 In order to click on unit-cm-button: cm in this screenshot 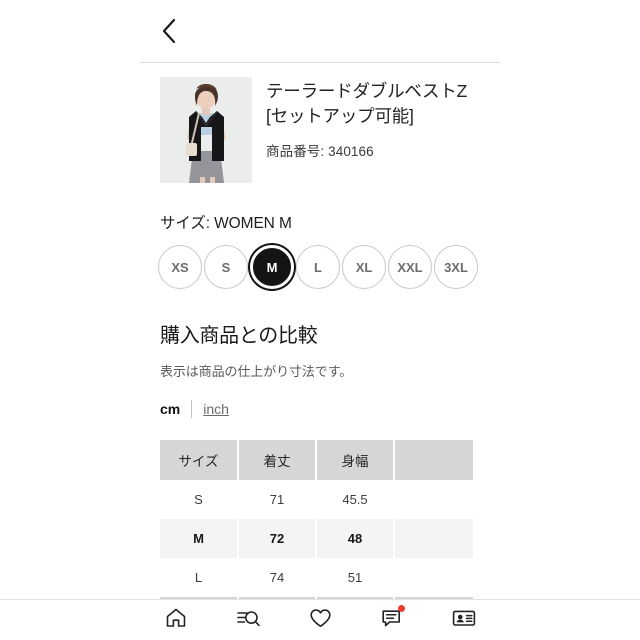, I will do `click(170, 409)`.